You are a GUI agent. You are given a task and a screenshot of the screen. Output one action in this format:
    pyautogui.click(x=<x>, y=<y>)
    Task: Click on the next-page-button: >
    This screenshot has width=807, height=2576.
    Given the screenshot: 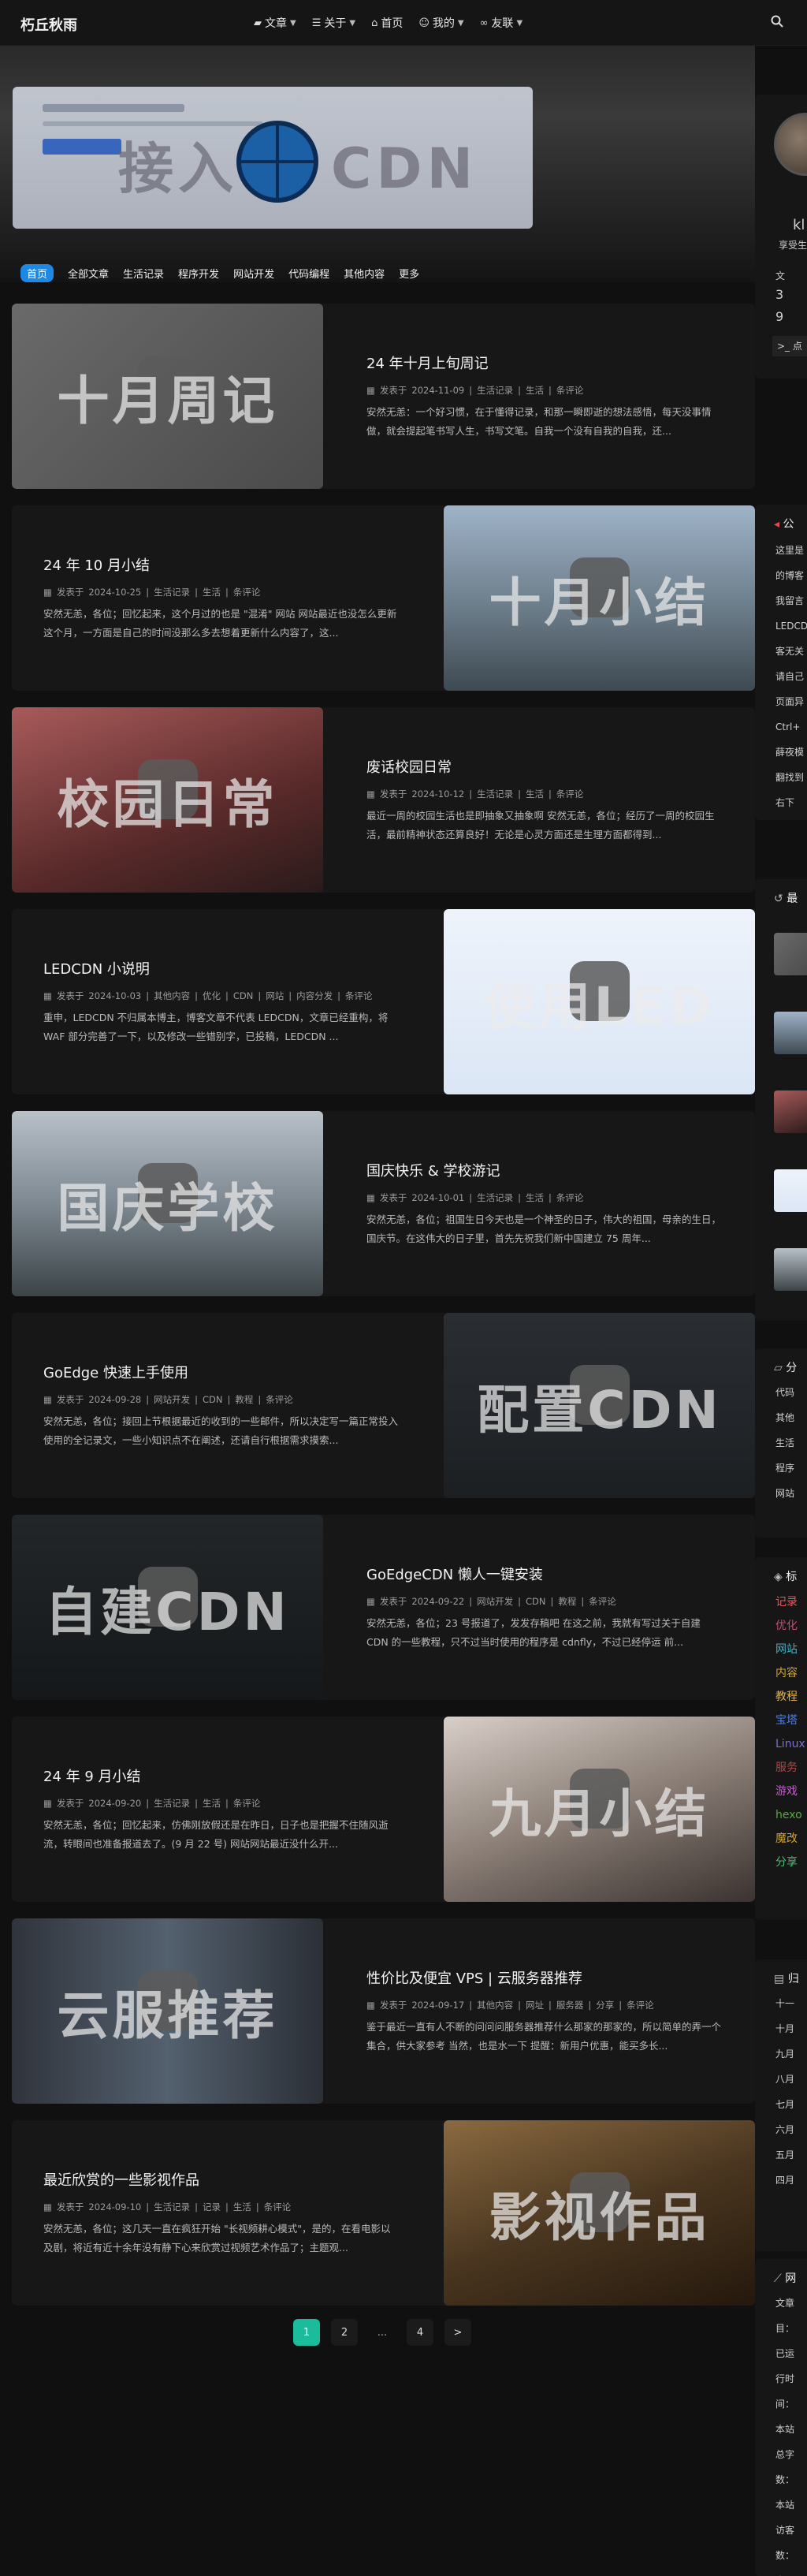 What is the action you would take?
    pyautogui.click(x=457, y=2332)
    